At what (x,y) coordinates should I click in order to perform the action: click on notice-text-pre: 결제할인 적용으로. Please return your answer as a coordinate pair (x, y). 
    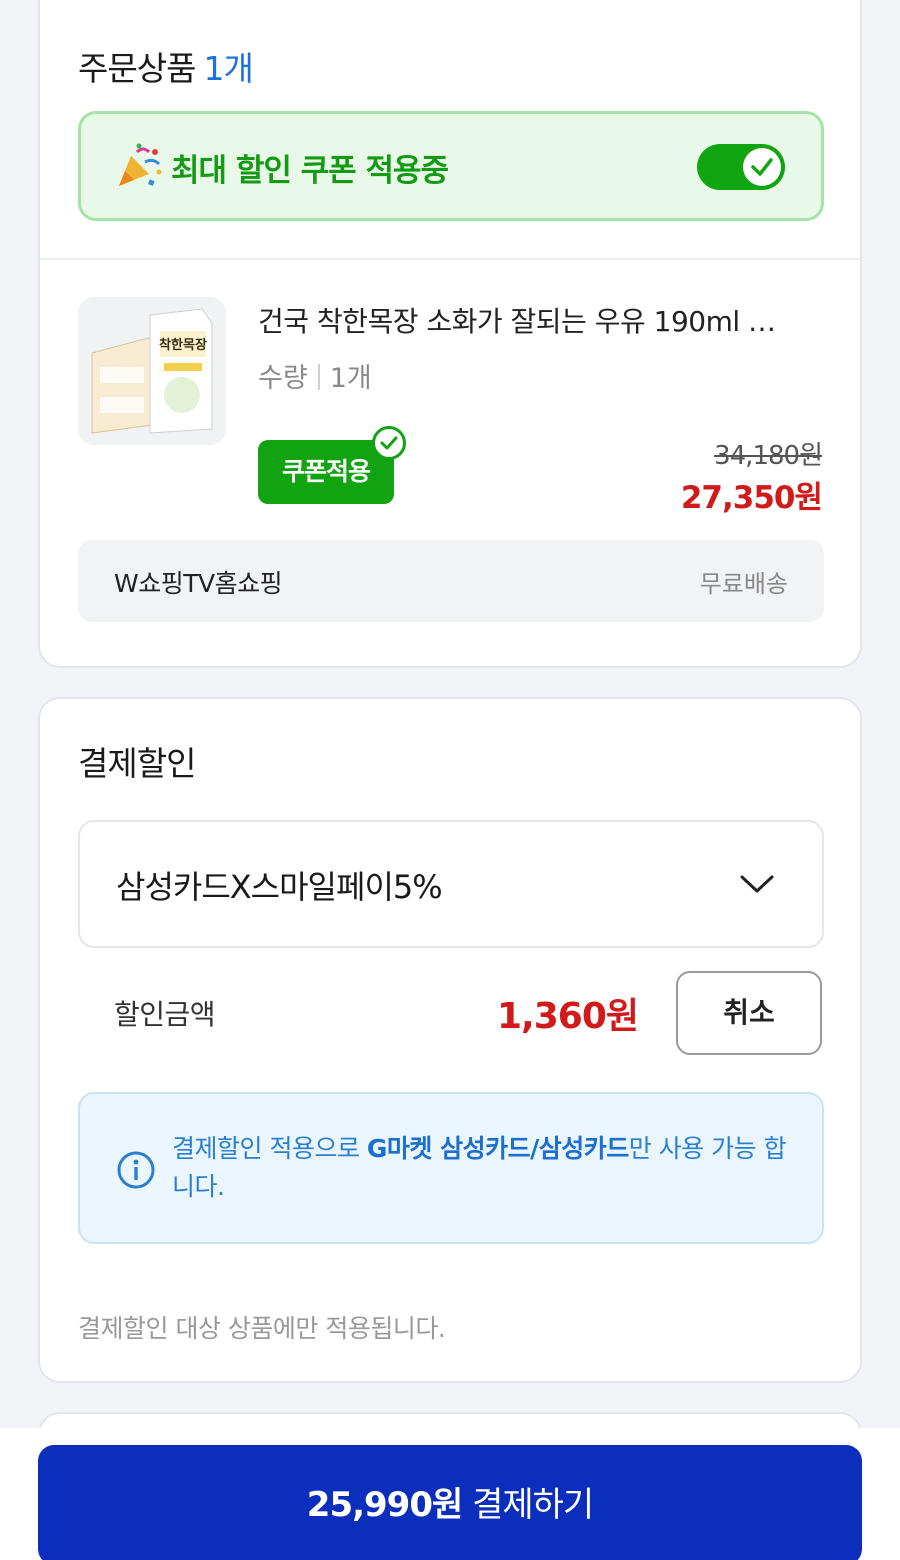
    Looking at the image, I should click on (269, 1148).